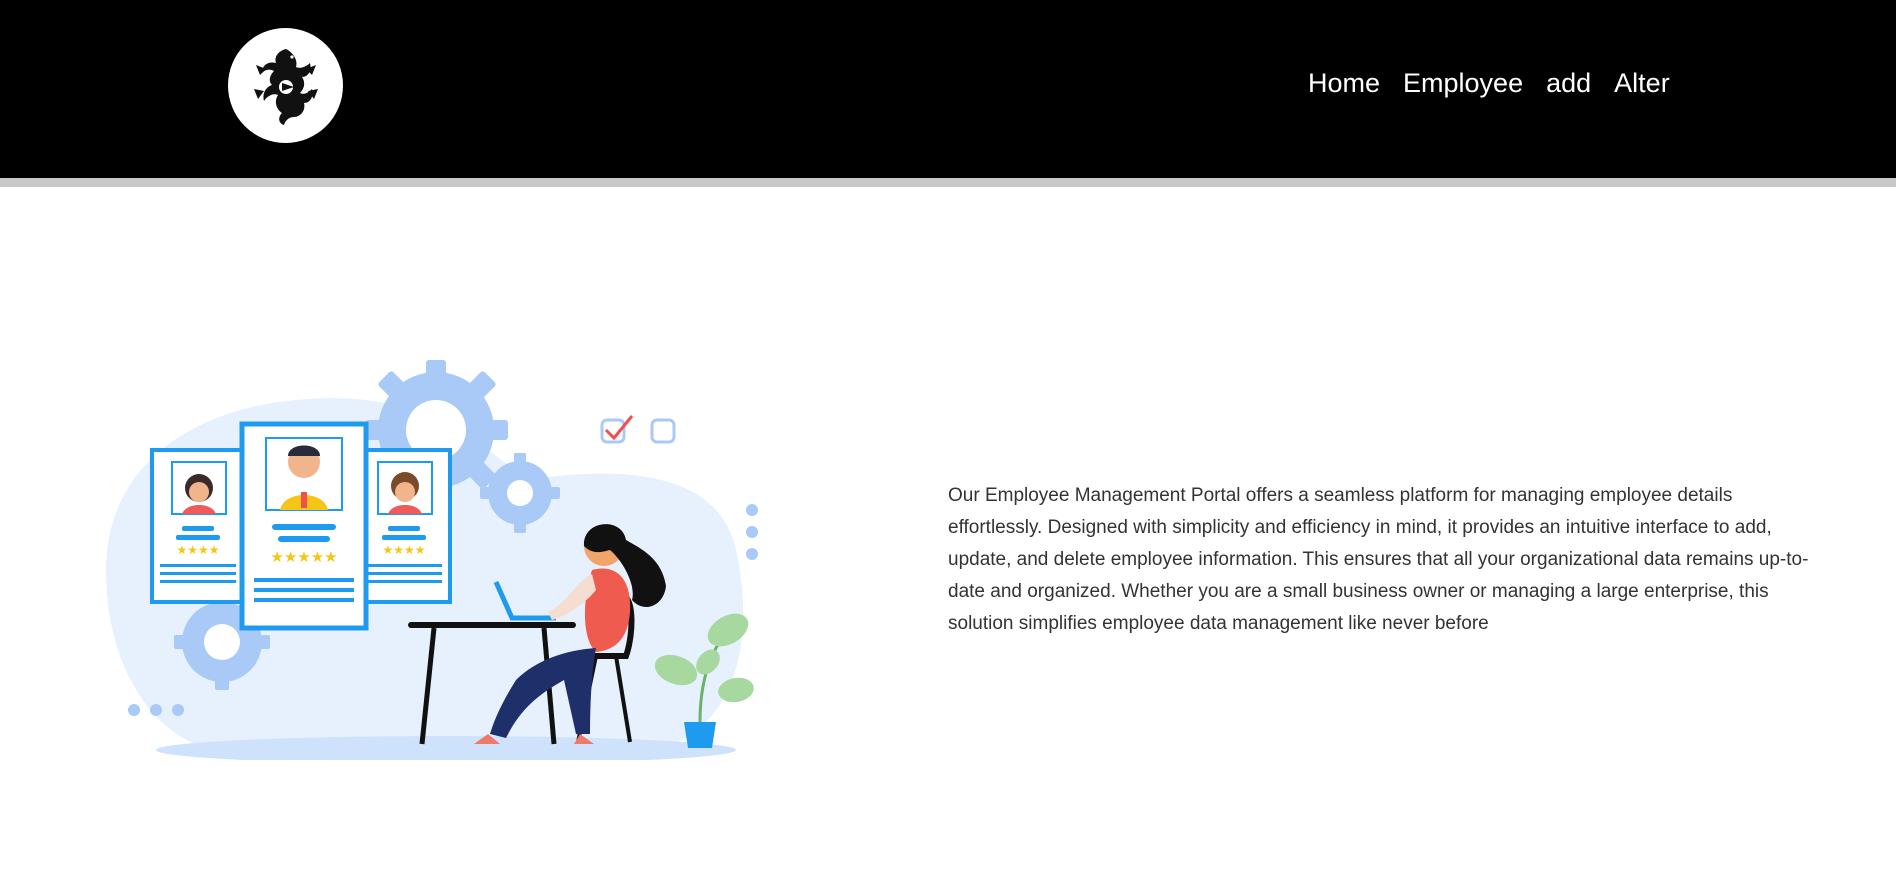 The height and width of the screenshot is (886, 1896). What do you see at coordinates (1568, 83) in the screenshot?
I see `nav-link-add: add` at bounding box center [1568, 83].